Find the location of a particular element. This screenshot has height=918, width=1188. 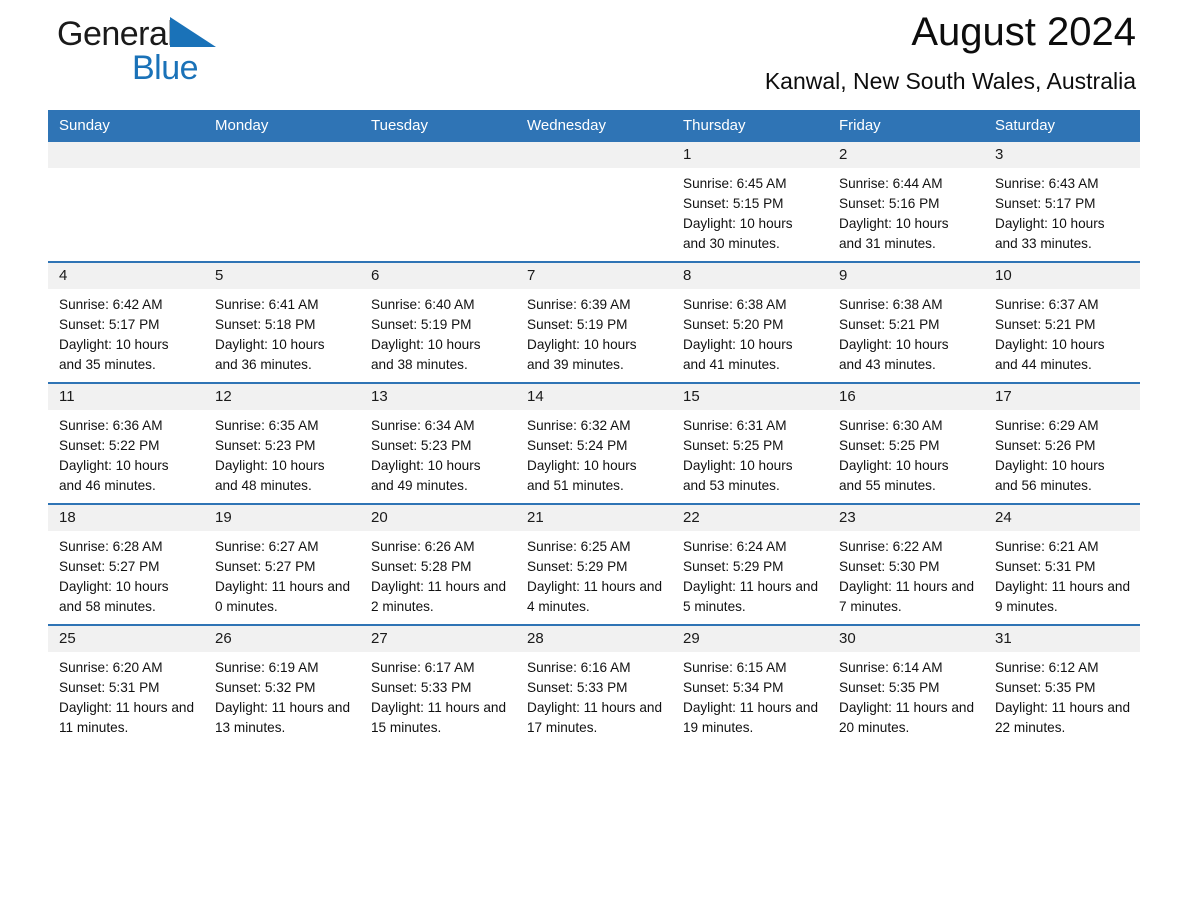

day-number: 1 is located at coordinates (750, 155).